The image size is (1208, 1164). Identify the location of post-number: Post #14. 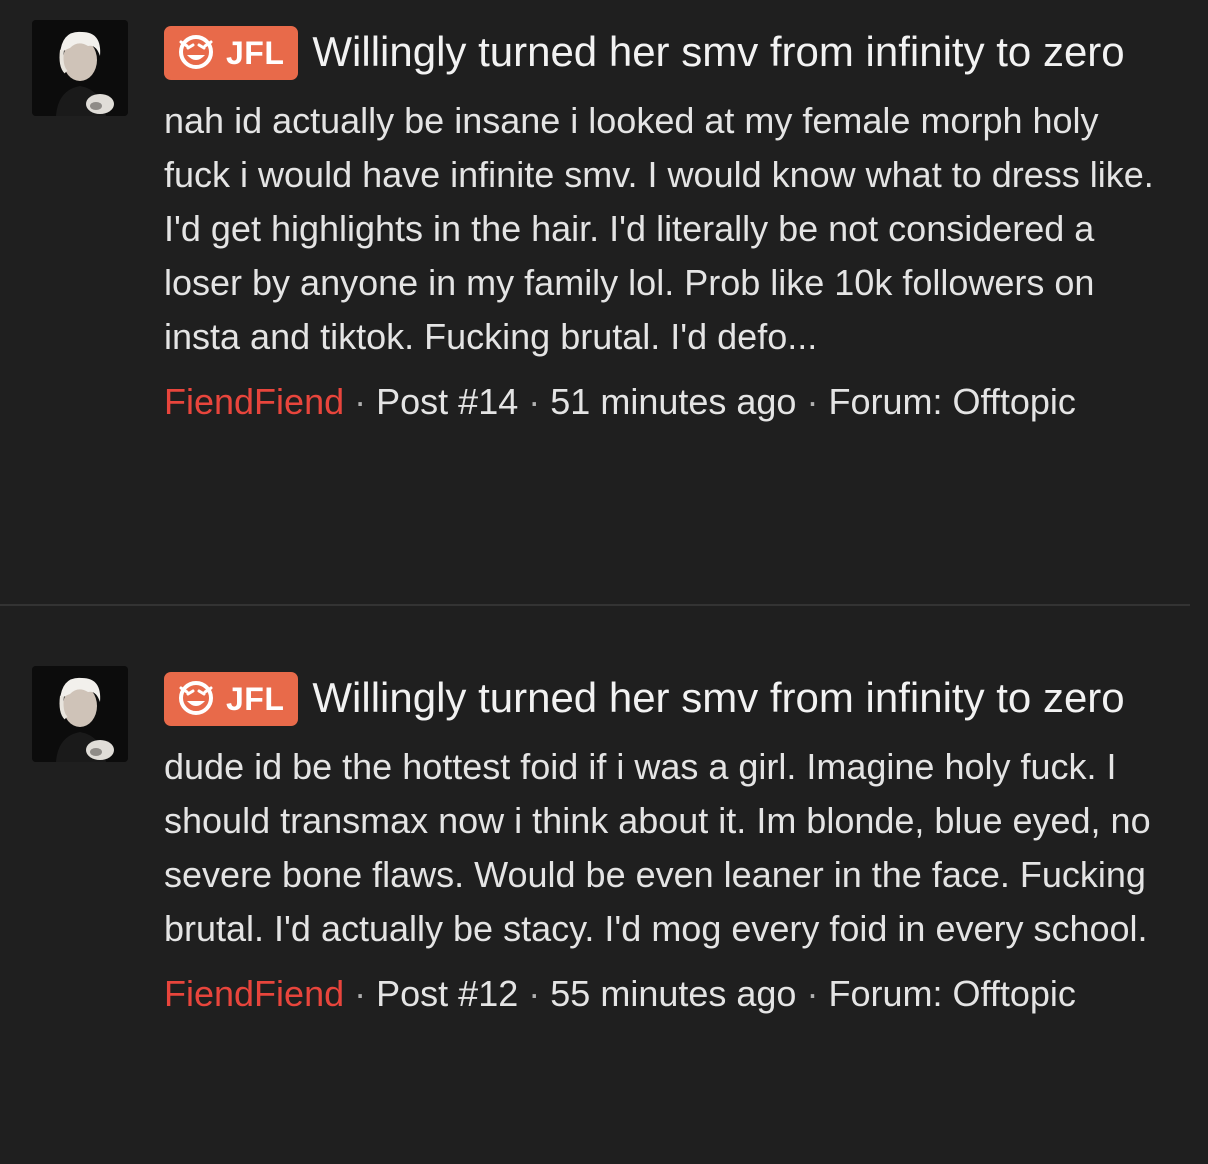
(447, 401).